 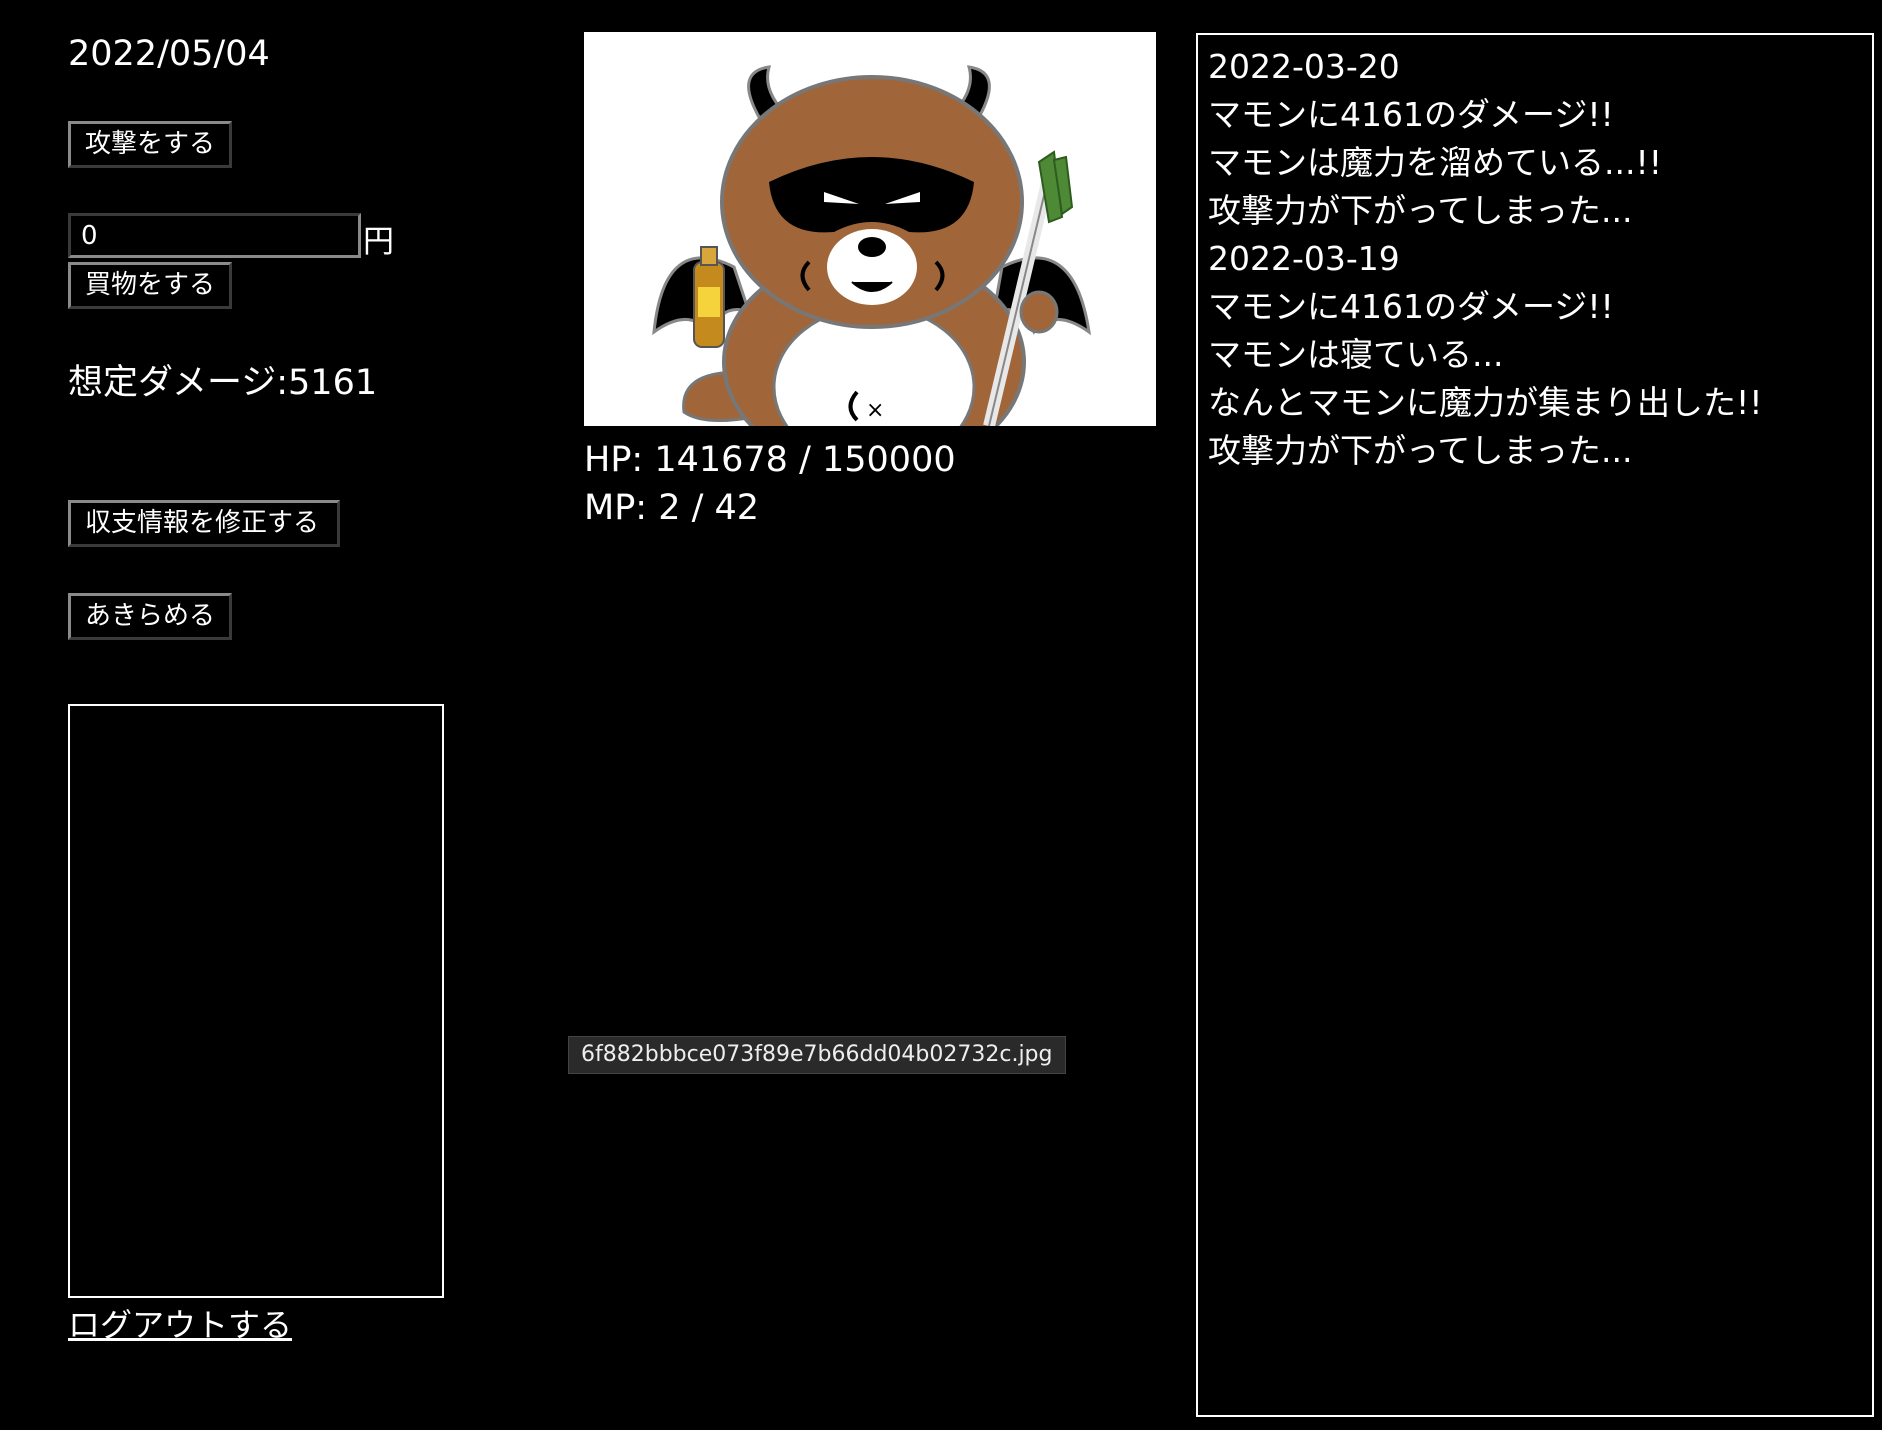 What do you see at coordinates (1304, 66) in the screenshot?
I see `log-line: 2022-03-20` at bounding box center [1304, 66].